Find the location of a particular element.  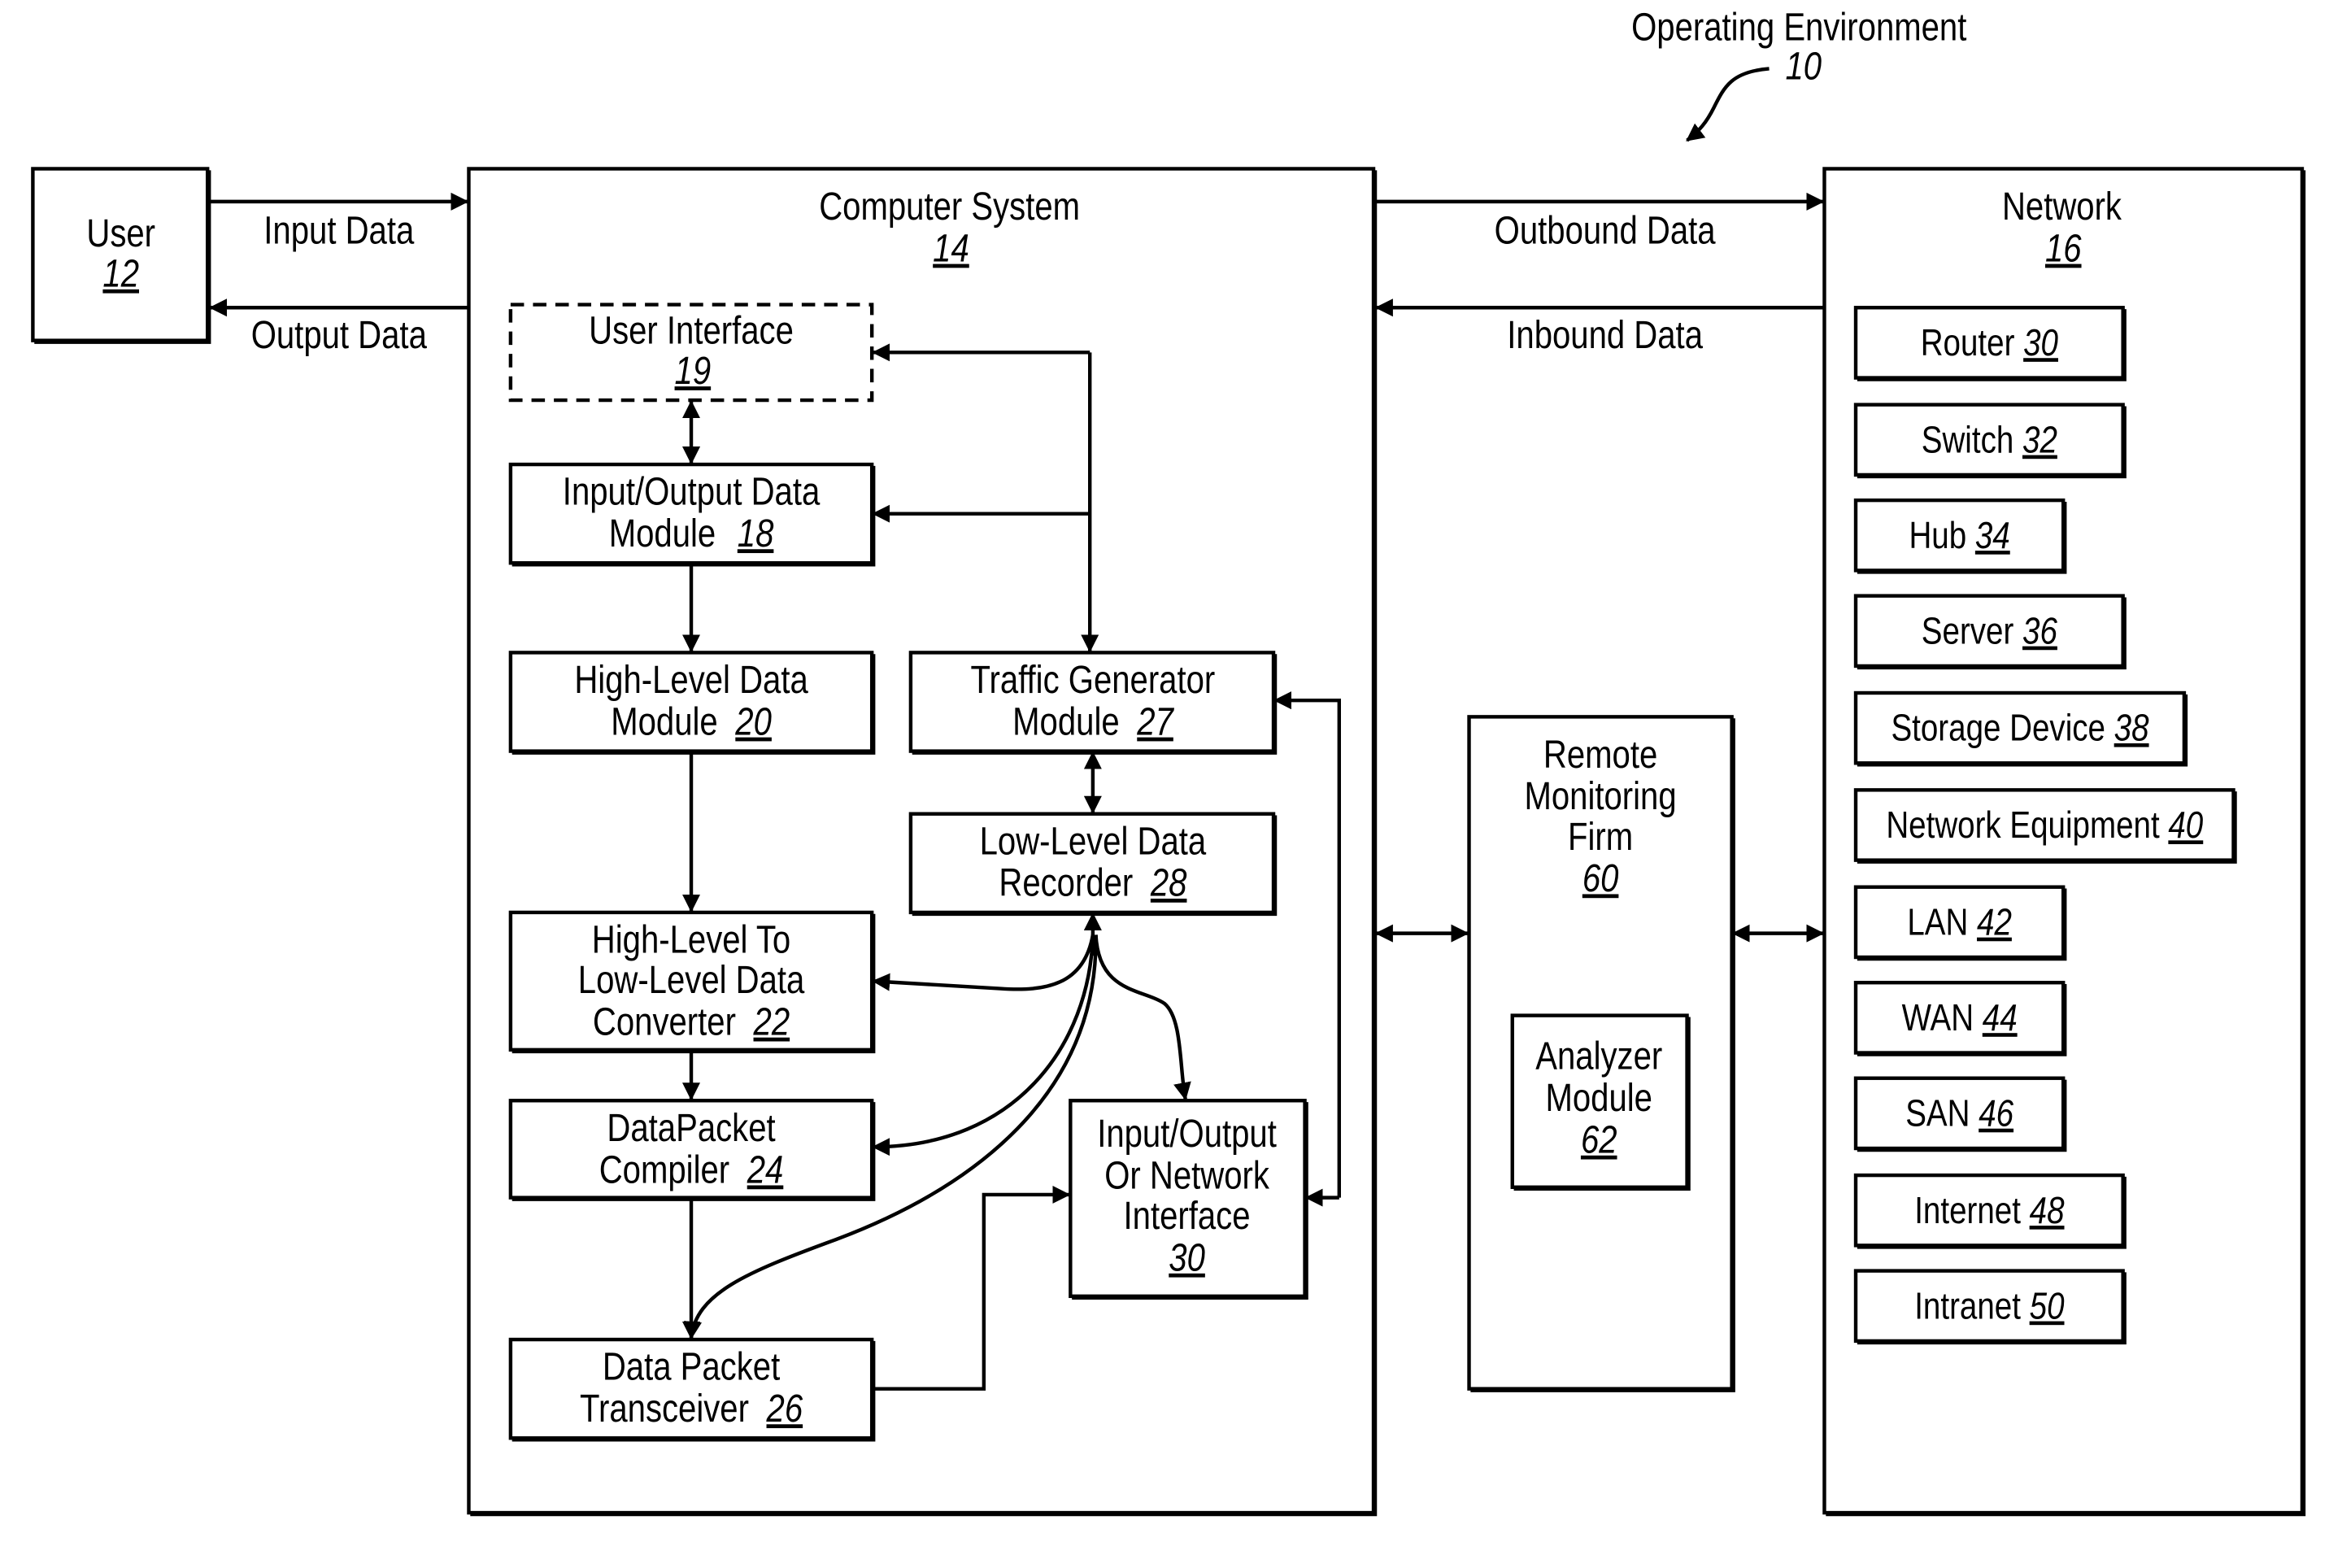

network-ref: 16 is located at coordinates (2063, 248).